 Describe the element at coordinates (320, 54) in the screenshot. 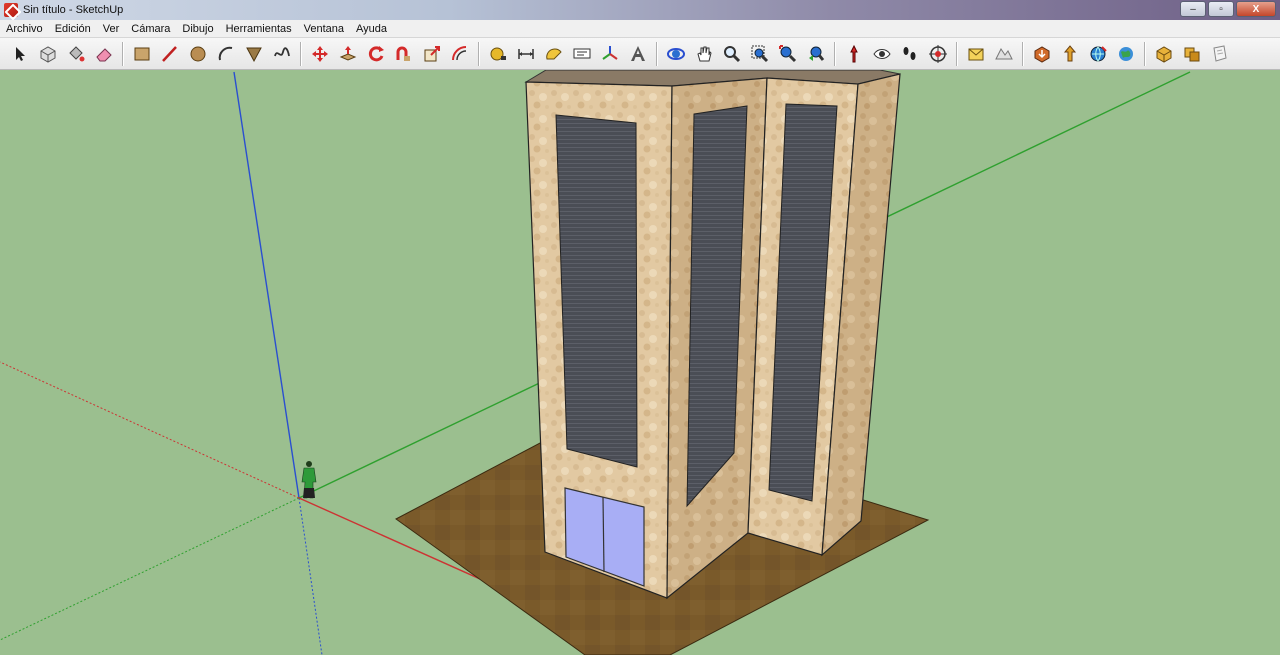

I see `move-icon` at that location.